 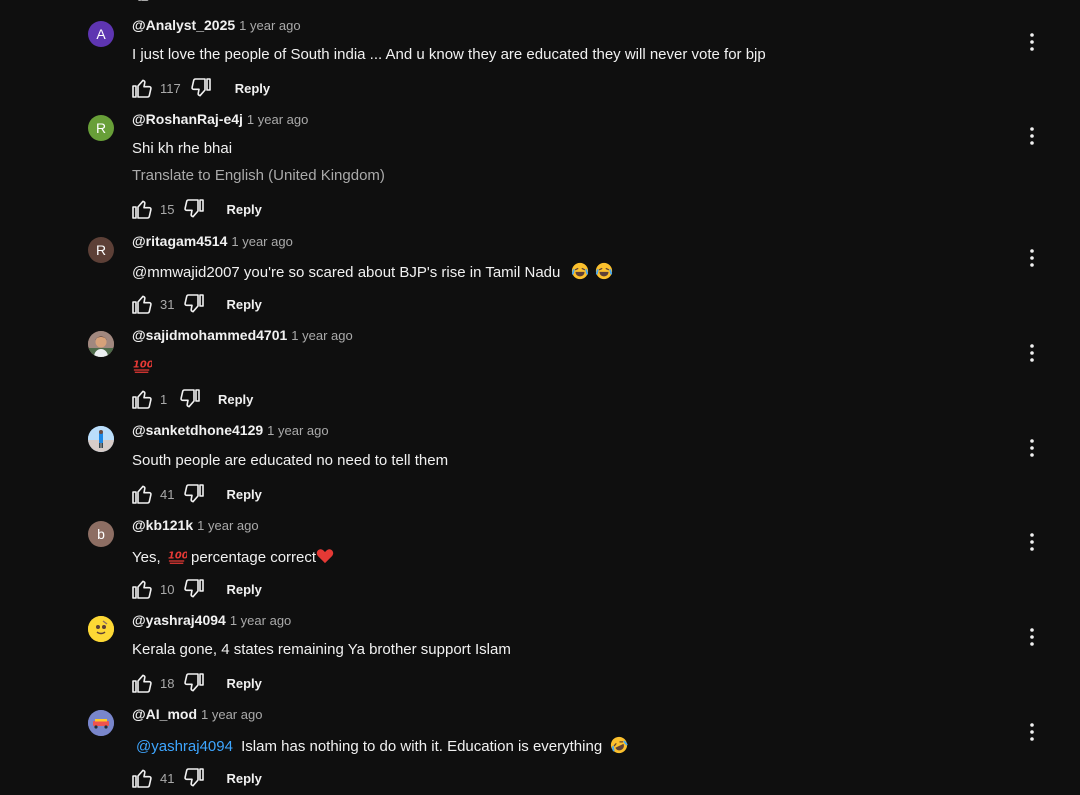 I want to click on mention-link: @yashraj4094, so click(x=184, y=746).